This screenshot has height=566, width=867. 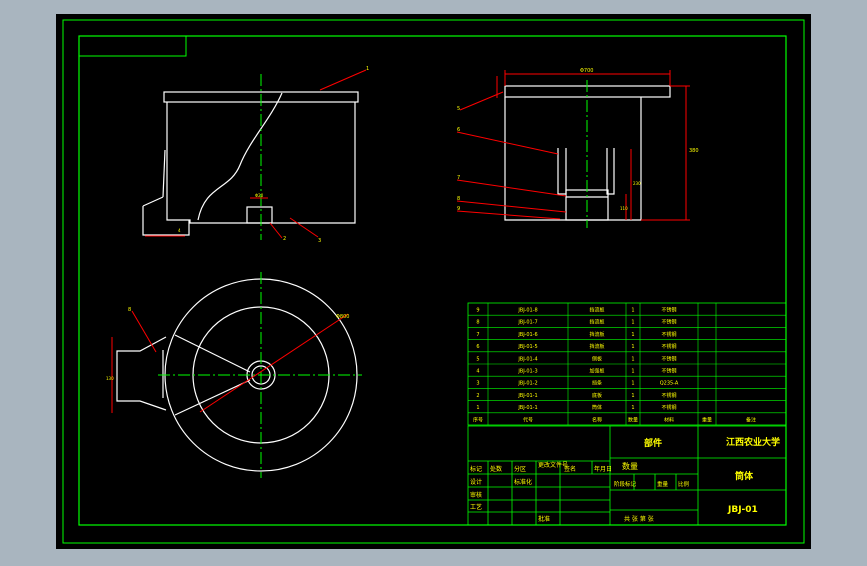 What do you see at coordinates (110, 378) in the screenshot?
I see `side-dim: 130` at bounding box center [110, 378].